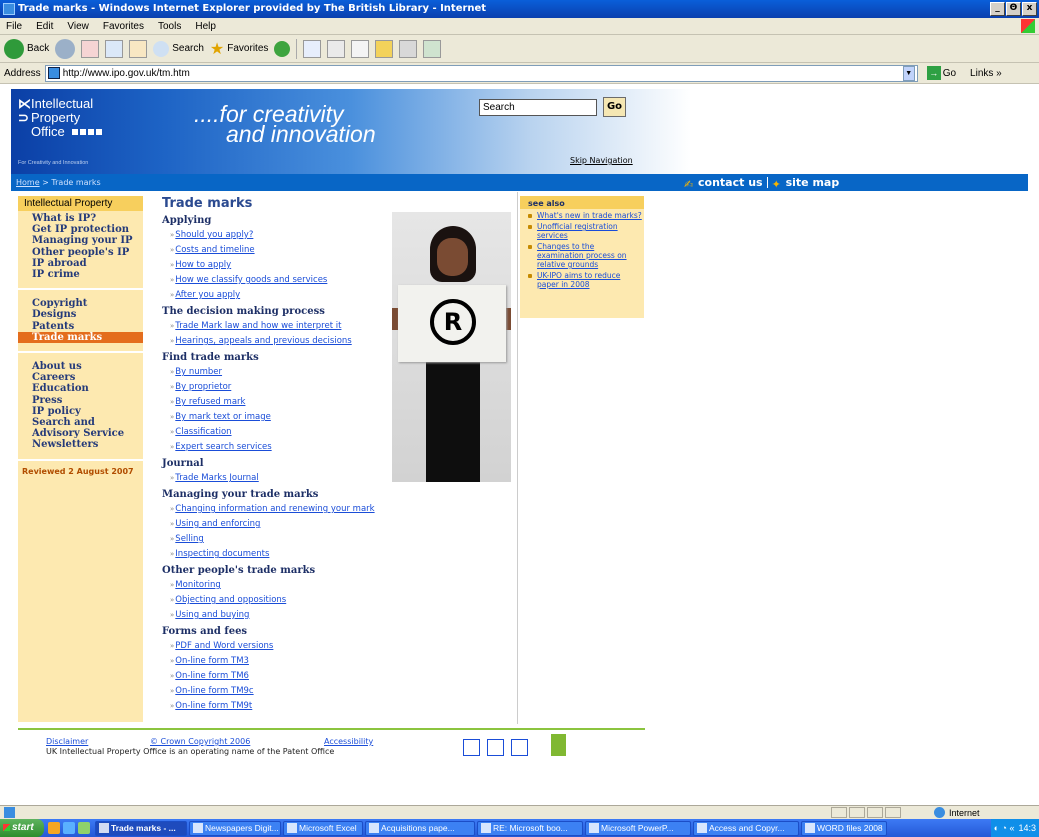 The height and width of the screenshot is (837, 1039). I want to click on nav-ip-abroad: IP abroad, so click(80, 263).